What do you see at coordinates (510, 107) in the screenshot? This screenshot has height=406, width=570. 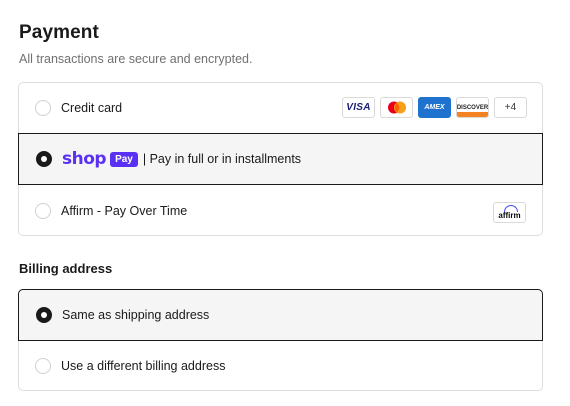 I see `more-cards-badge: +4` at bounding box center [510, 107].